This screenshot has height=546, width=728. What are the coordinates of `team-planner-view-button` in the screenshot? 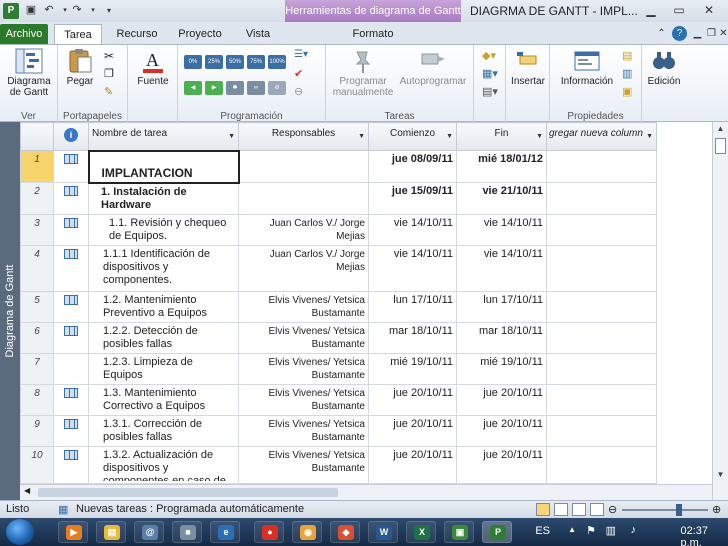 It's located at (579, 509).